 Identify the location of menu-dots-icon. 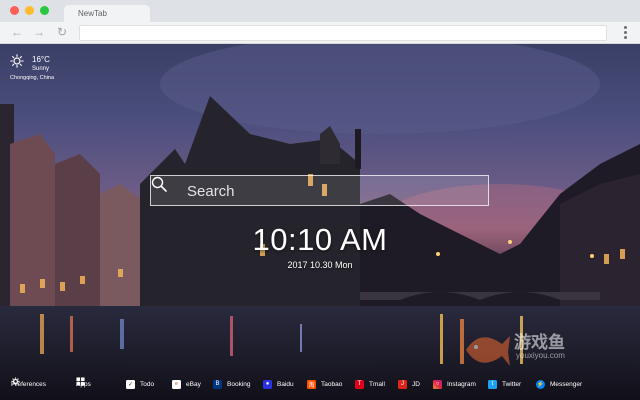
(626, 33).